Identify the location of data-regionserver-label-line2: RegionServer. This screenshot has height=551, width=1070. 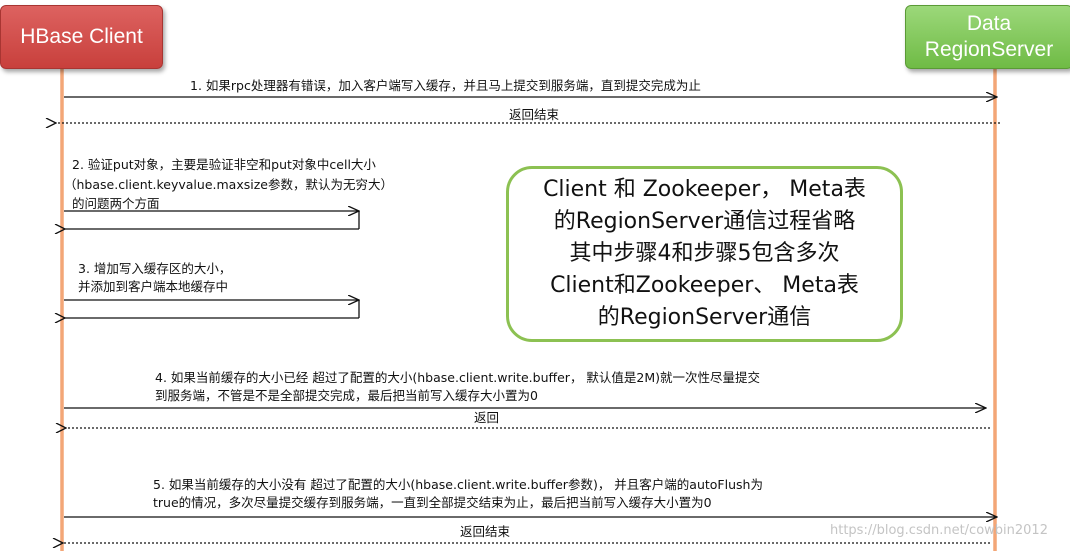
(989, 49).